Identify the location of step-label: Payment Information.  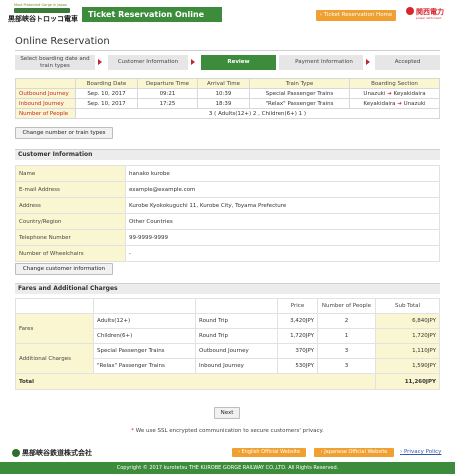
(324, 62).